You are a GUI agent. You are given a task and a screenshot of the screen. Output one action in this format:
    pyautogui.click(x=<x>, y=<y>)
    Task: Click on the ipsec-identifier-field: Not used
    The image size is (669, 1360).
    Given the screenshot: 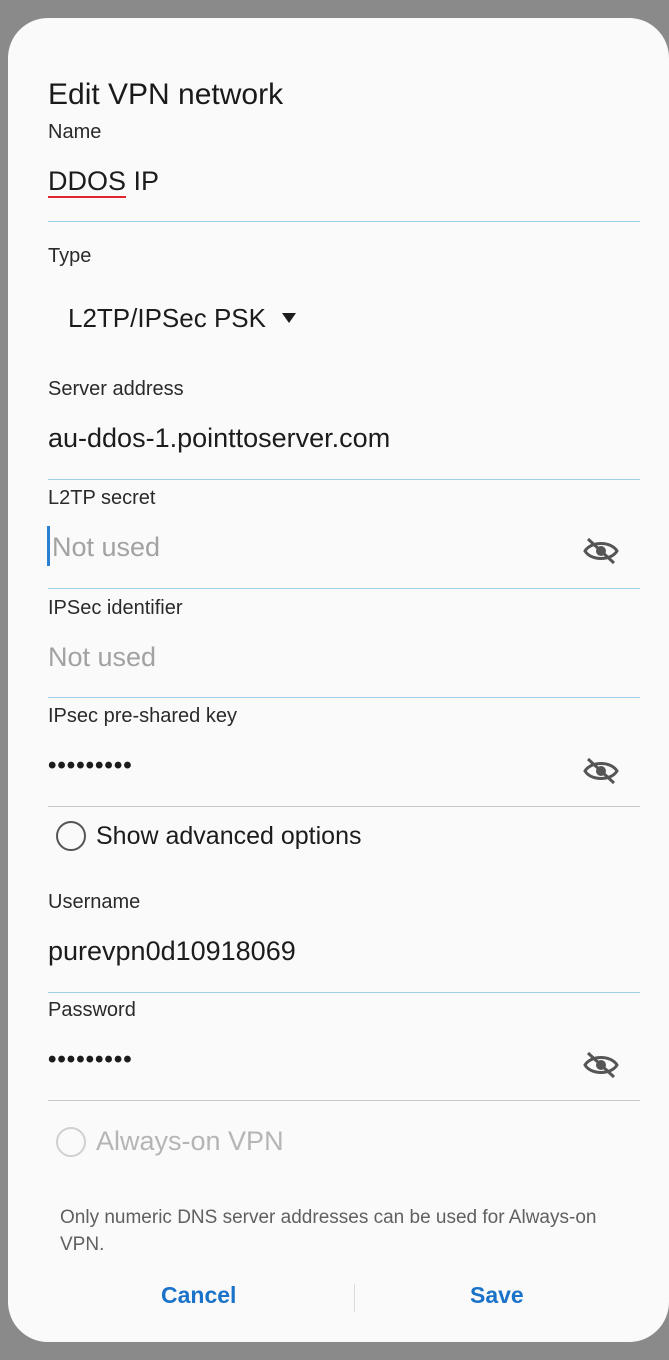 What is the action you would take?
    pyautogui.click(x=102, y=657)
    